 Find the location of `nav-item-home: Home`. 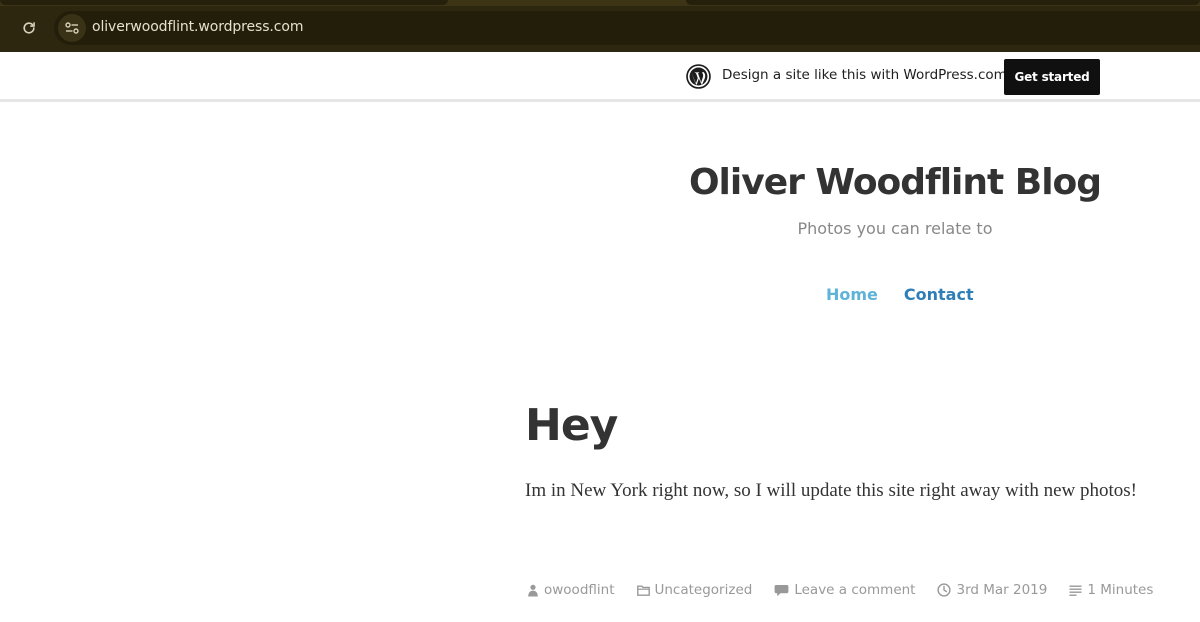

nav-item-home: Home is located at coordinates (852, 294).